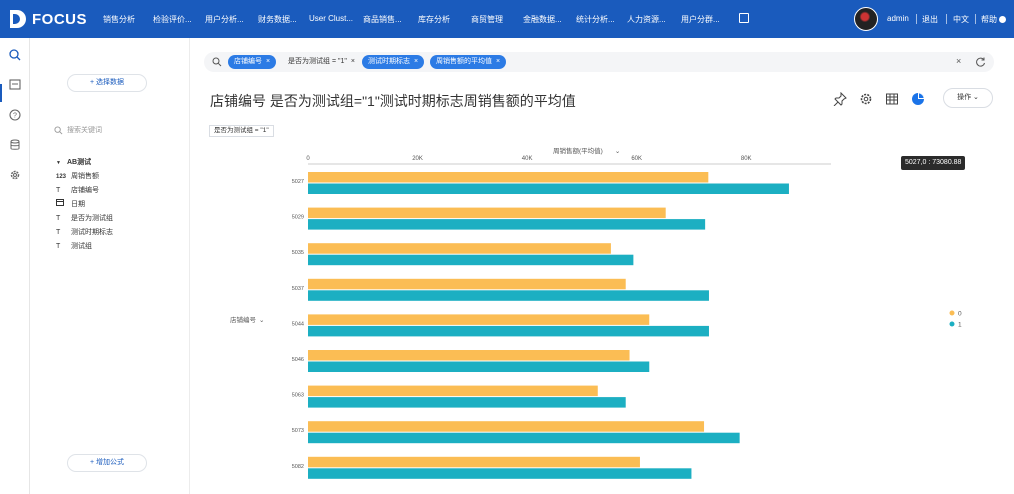  I want to click on field-item: T 测试组, so click(84, 247).